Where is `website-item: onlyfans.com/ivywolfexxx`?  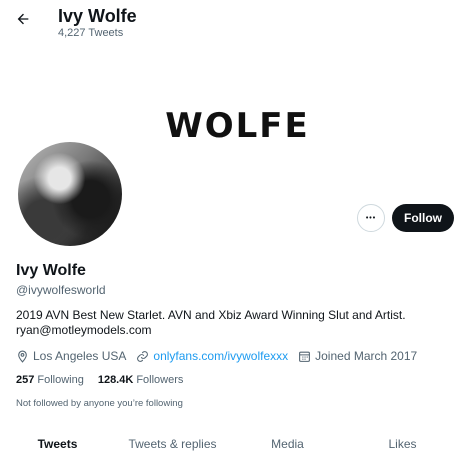
website-item: onlyfans.com/ivywolfexxx is located at coordinates (212, 356).